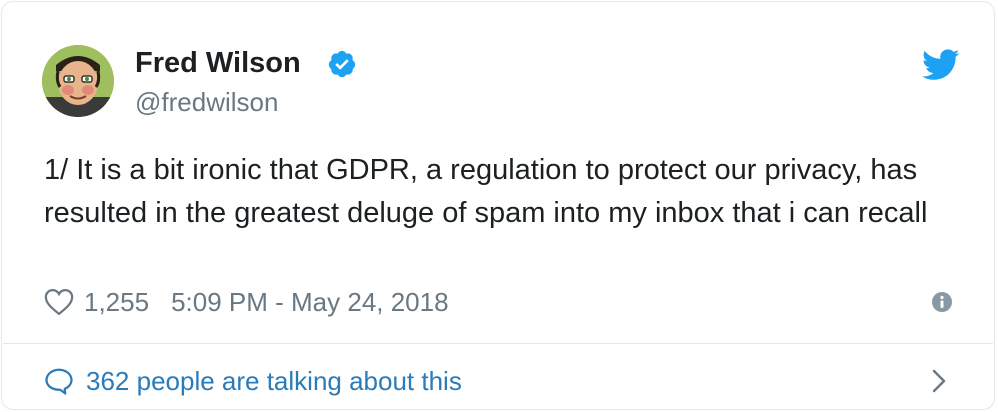 The image size is (998, 412). What do you see at coordinates (342, 64) in the screenshot?
I see `verified-badge-icon` at bounding box center [342, 64].